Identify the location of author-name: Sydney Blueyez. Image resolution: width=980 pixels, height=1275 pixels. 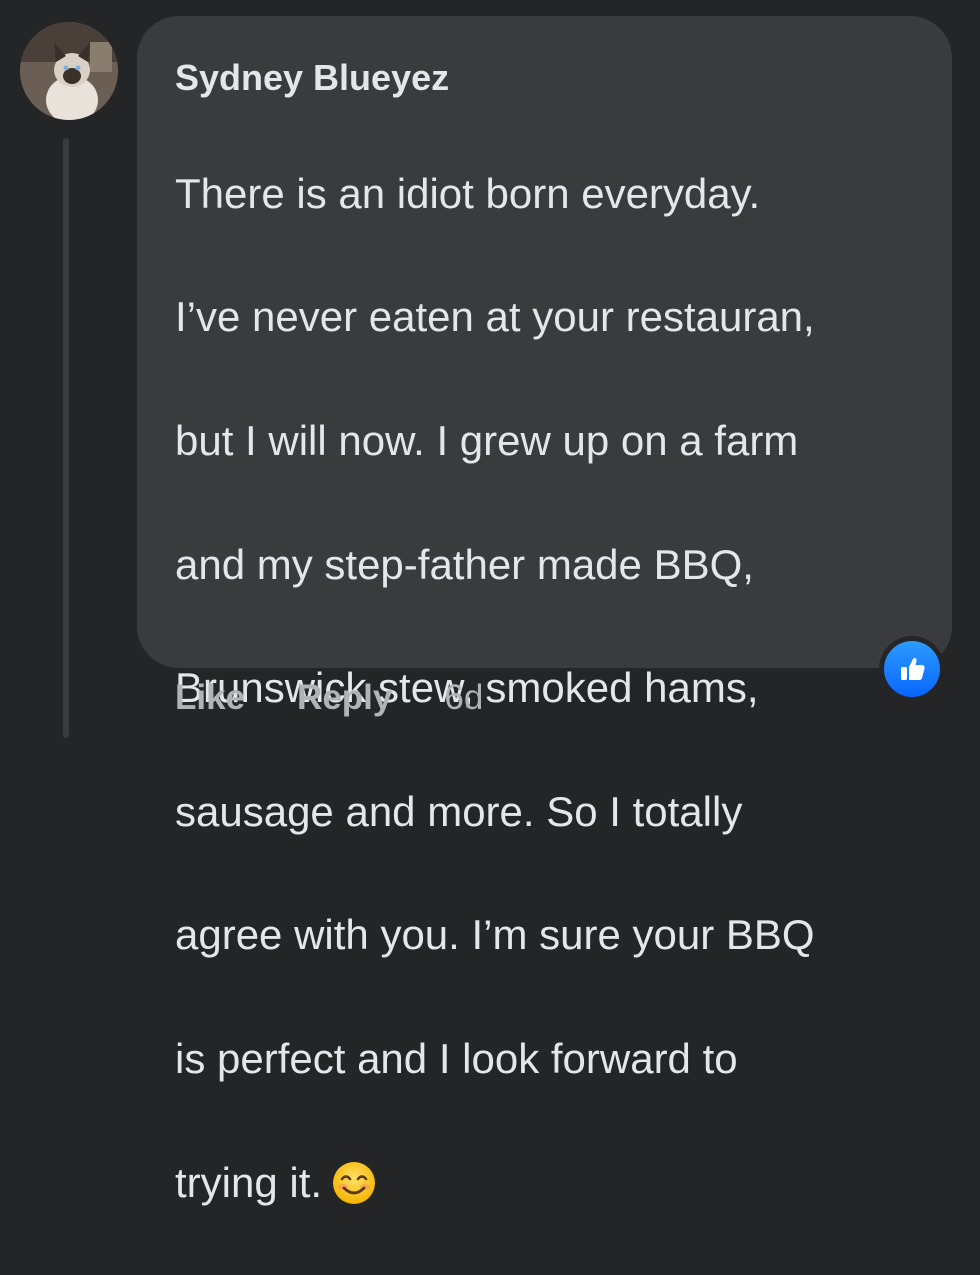
(538, 78).